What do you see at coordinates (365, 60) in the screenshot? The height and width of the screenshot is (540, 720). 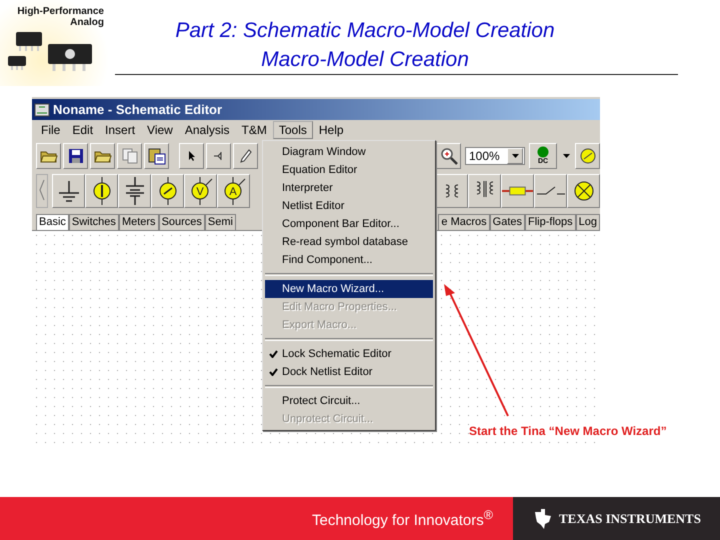 I see `slide-title: Macro-Model Creation` at bounding box center [365, 60].